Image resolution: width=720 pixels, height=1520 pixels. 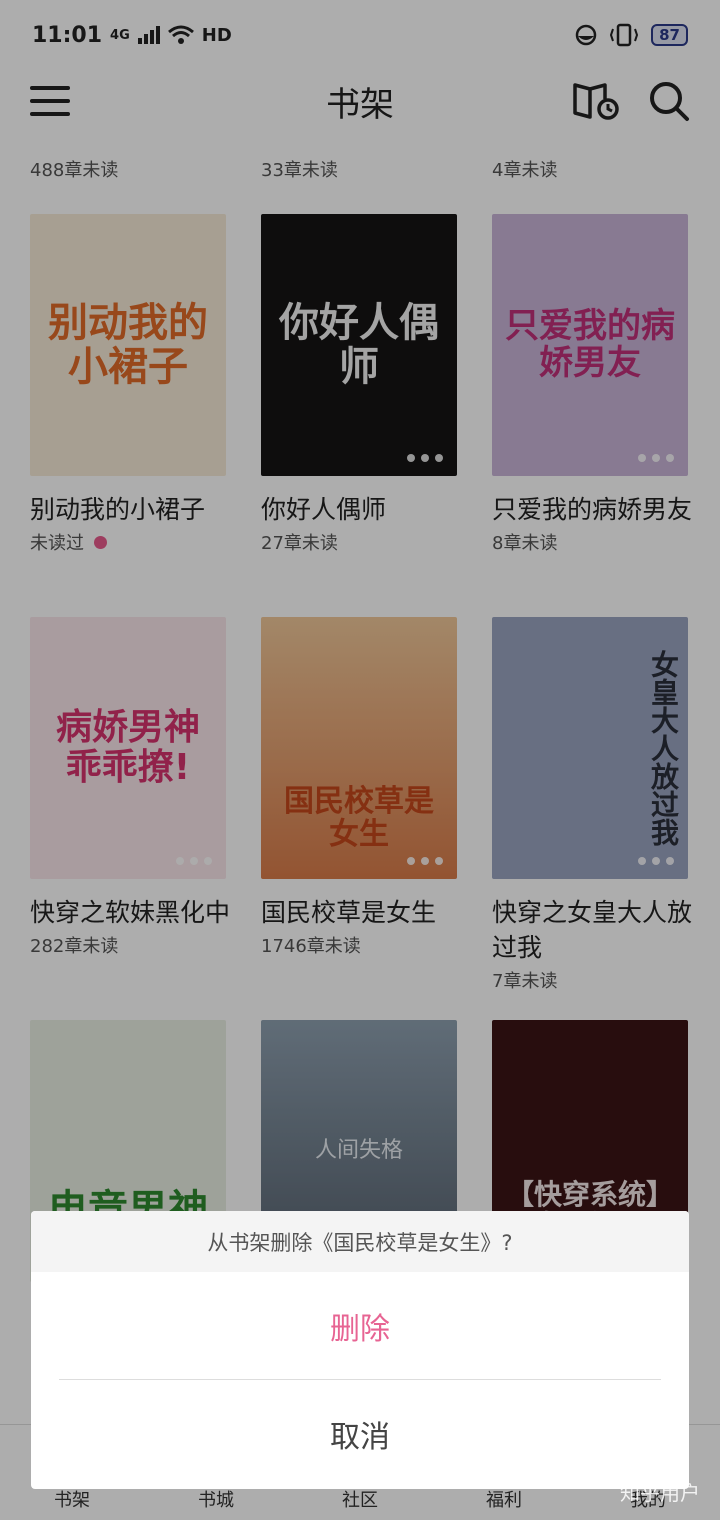 I want to click on watermark: 知乎用户, so click(x=660, y=1493).